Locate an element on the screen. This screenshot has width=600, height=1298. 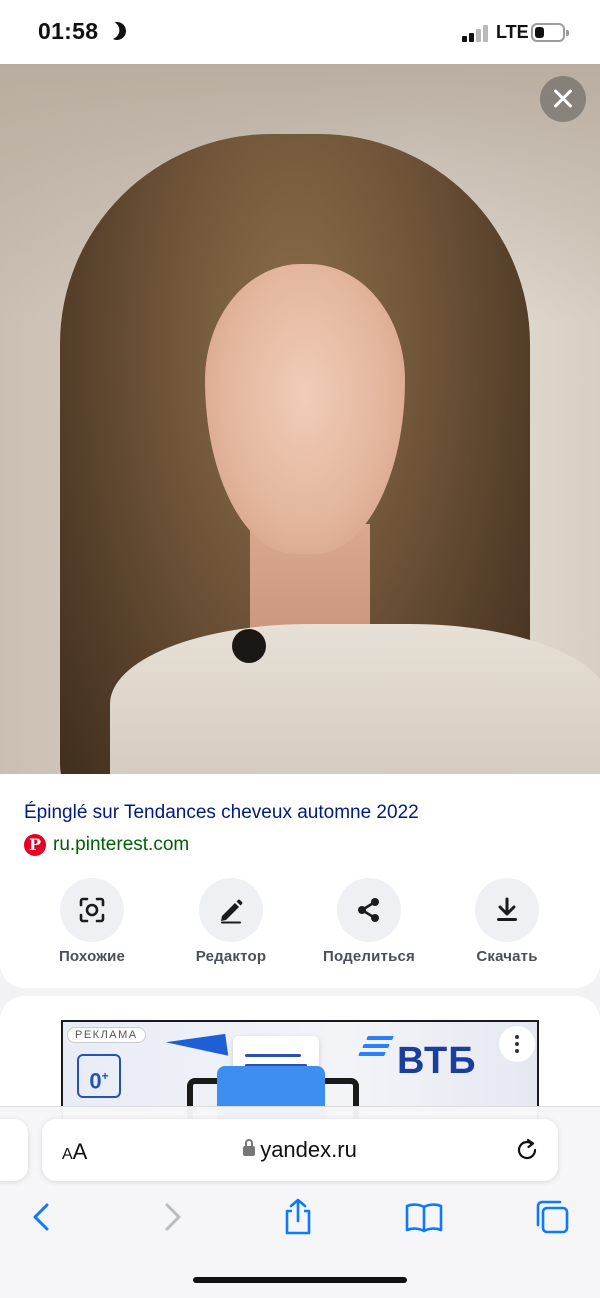
network-type: LTE is located at coordinates (512, 32).